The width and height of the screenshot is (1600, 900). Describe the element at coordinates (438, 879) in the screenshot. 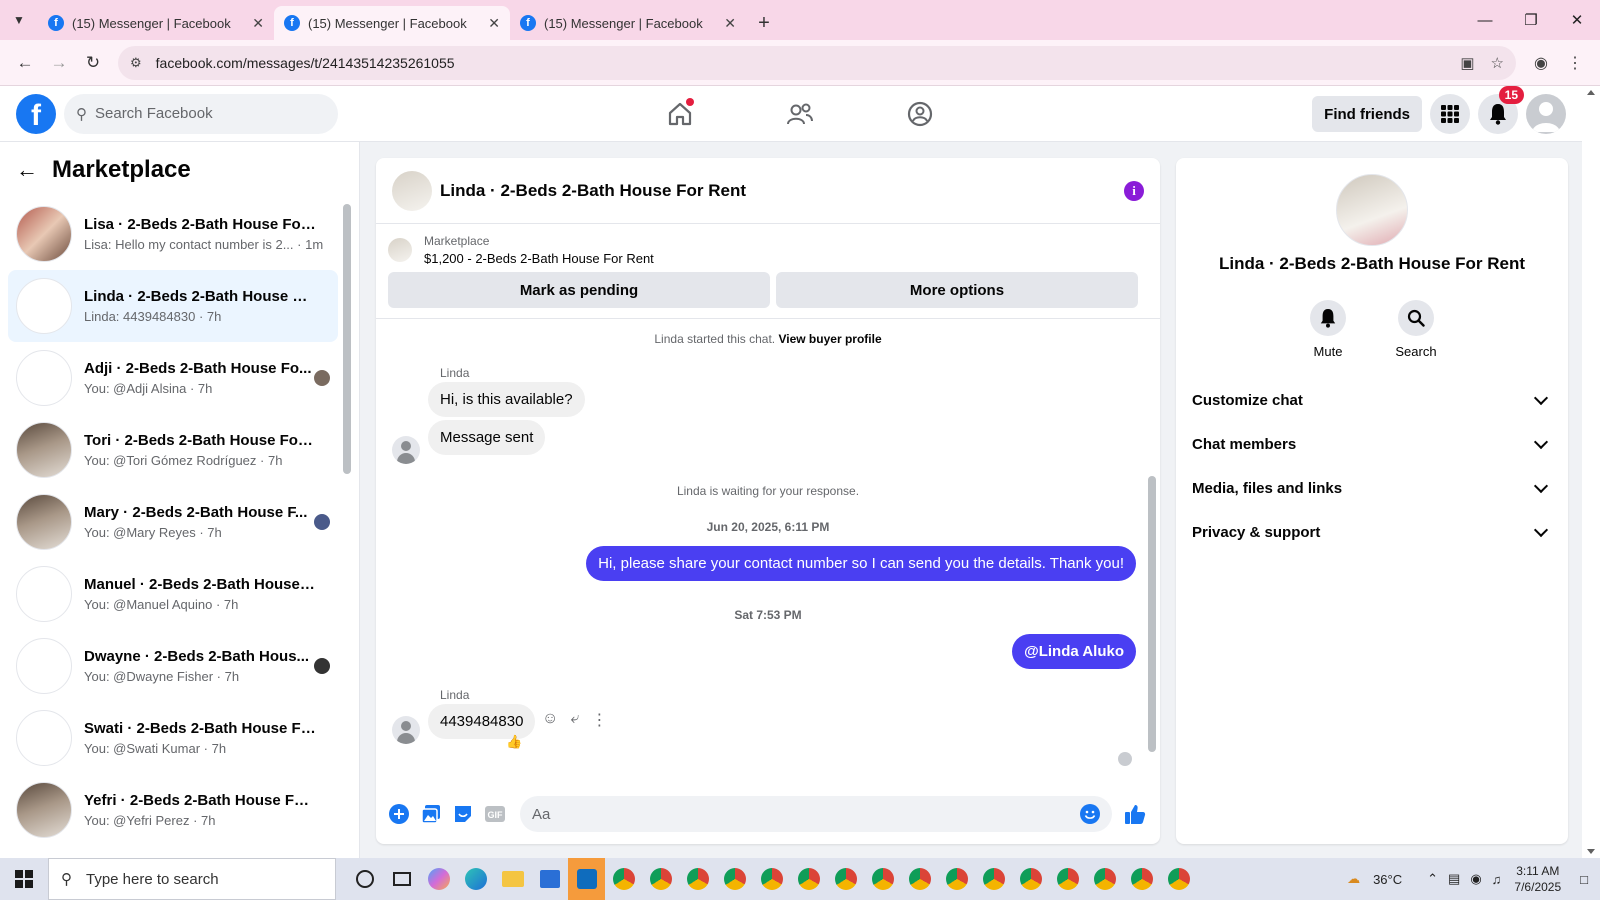

I see `copilot-icon` at that location.